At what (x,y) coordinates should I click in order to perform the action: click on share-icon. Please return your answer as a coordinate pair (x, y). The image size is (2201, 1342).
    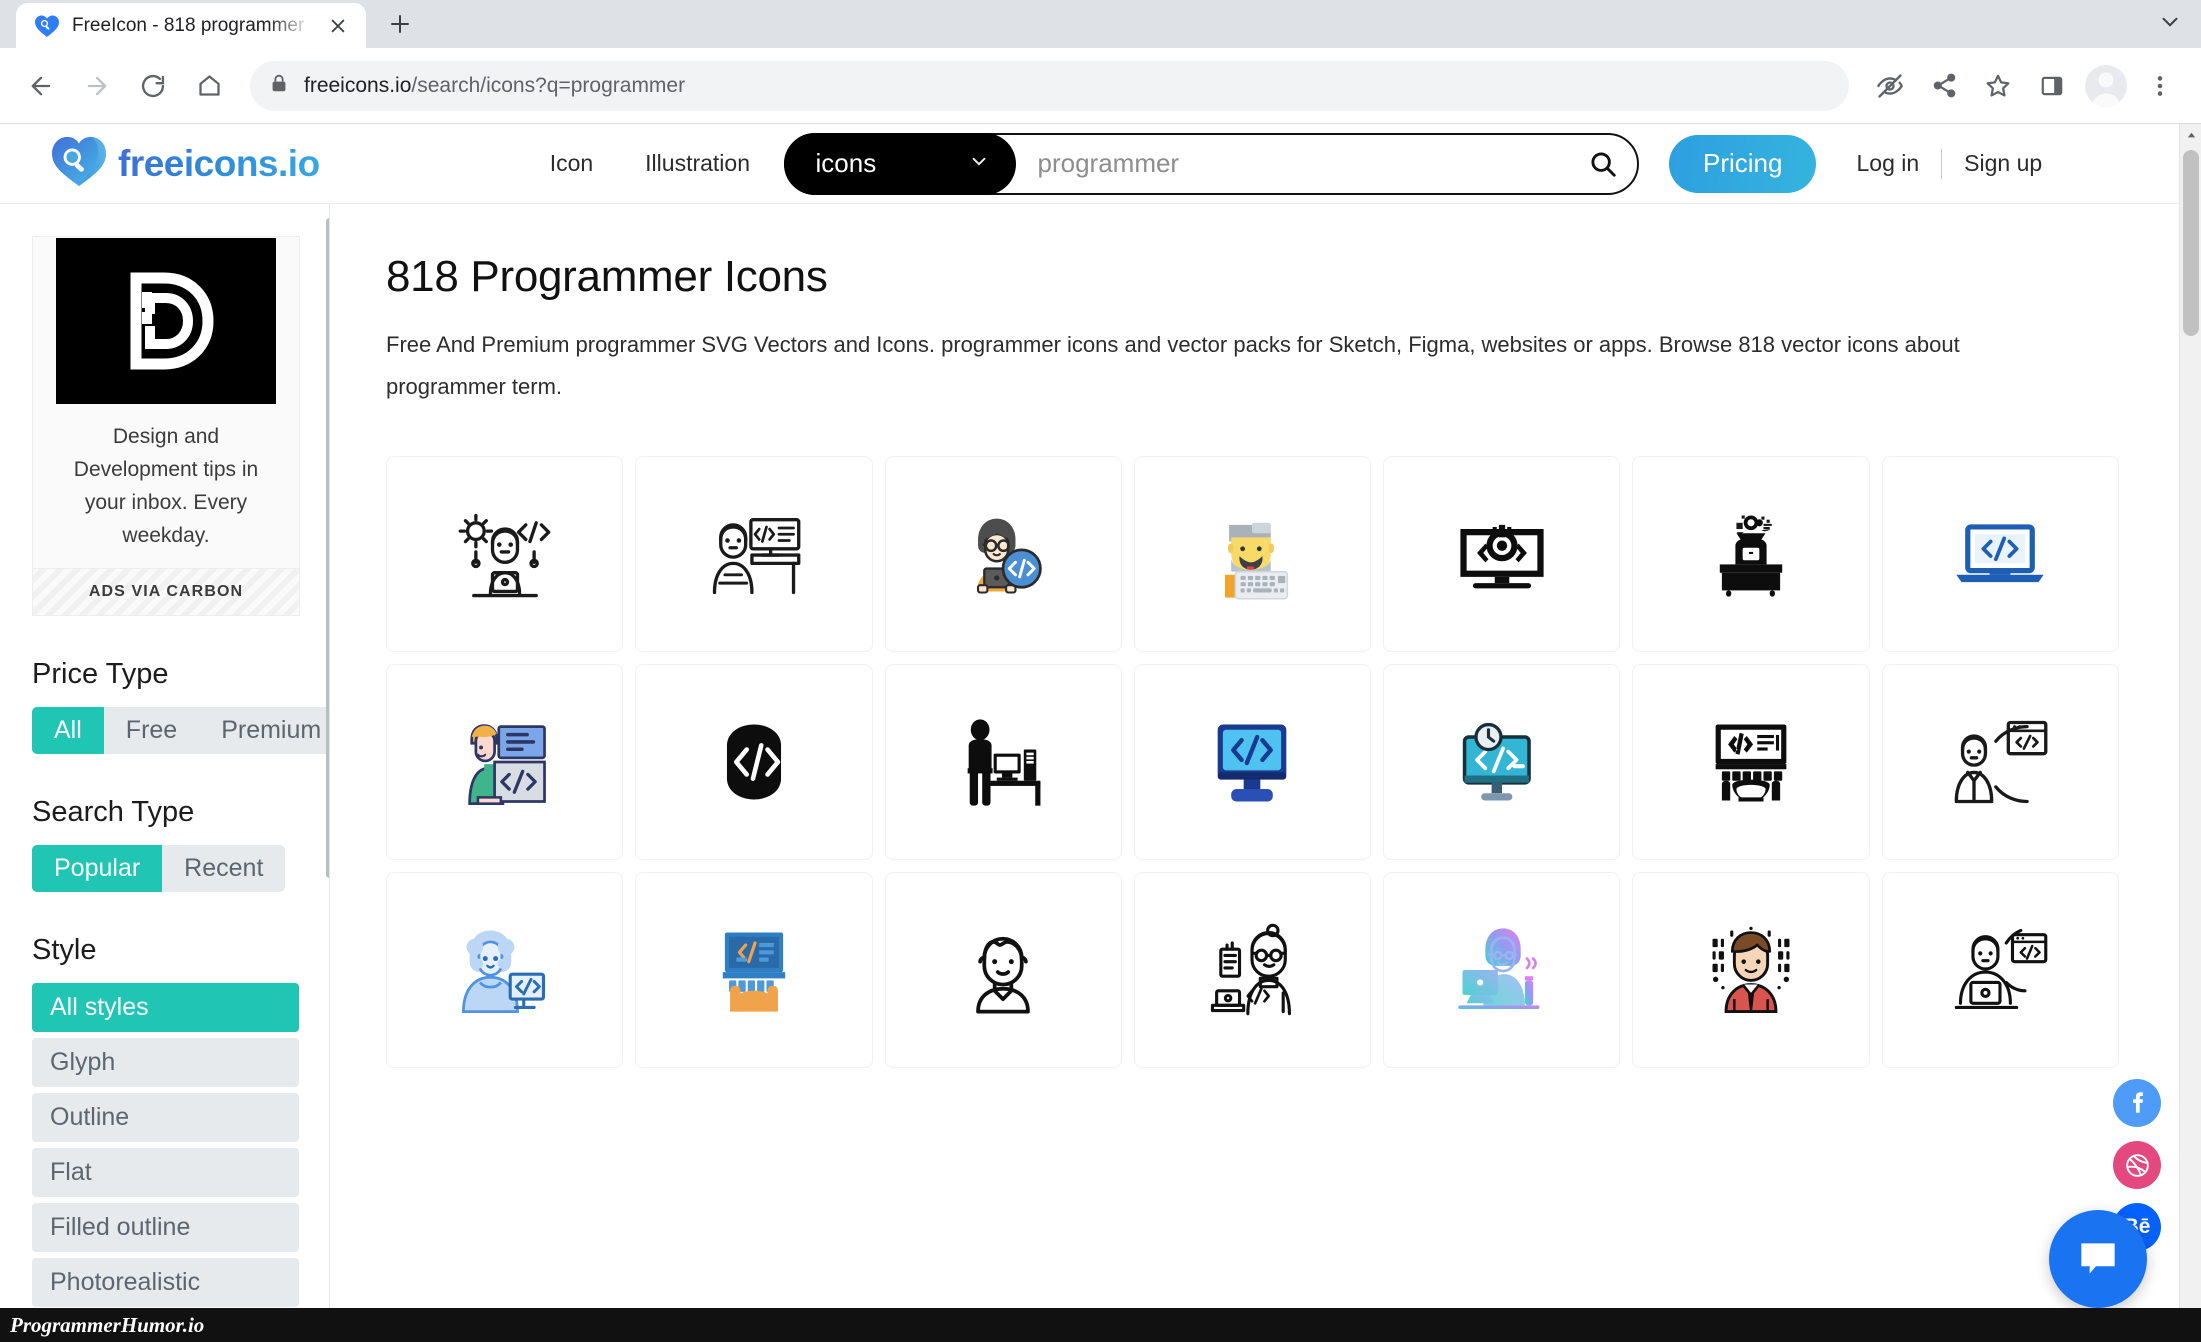
    Looking at the image, I should click on (1944, 86).